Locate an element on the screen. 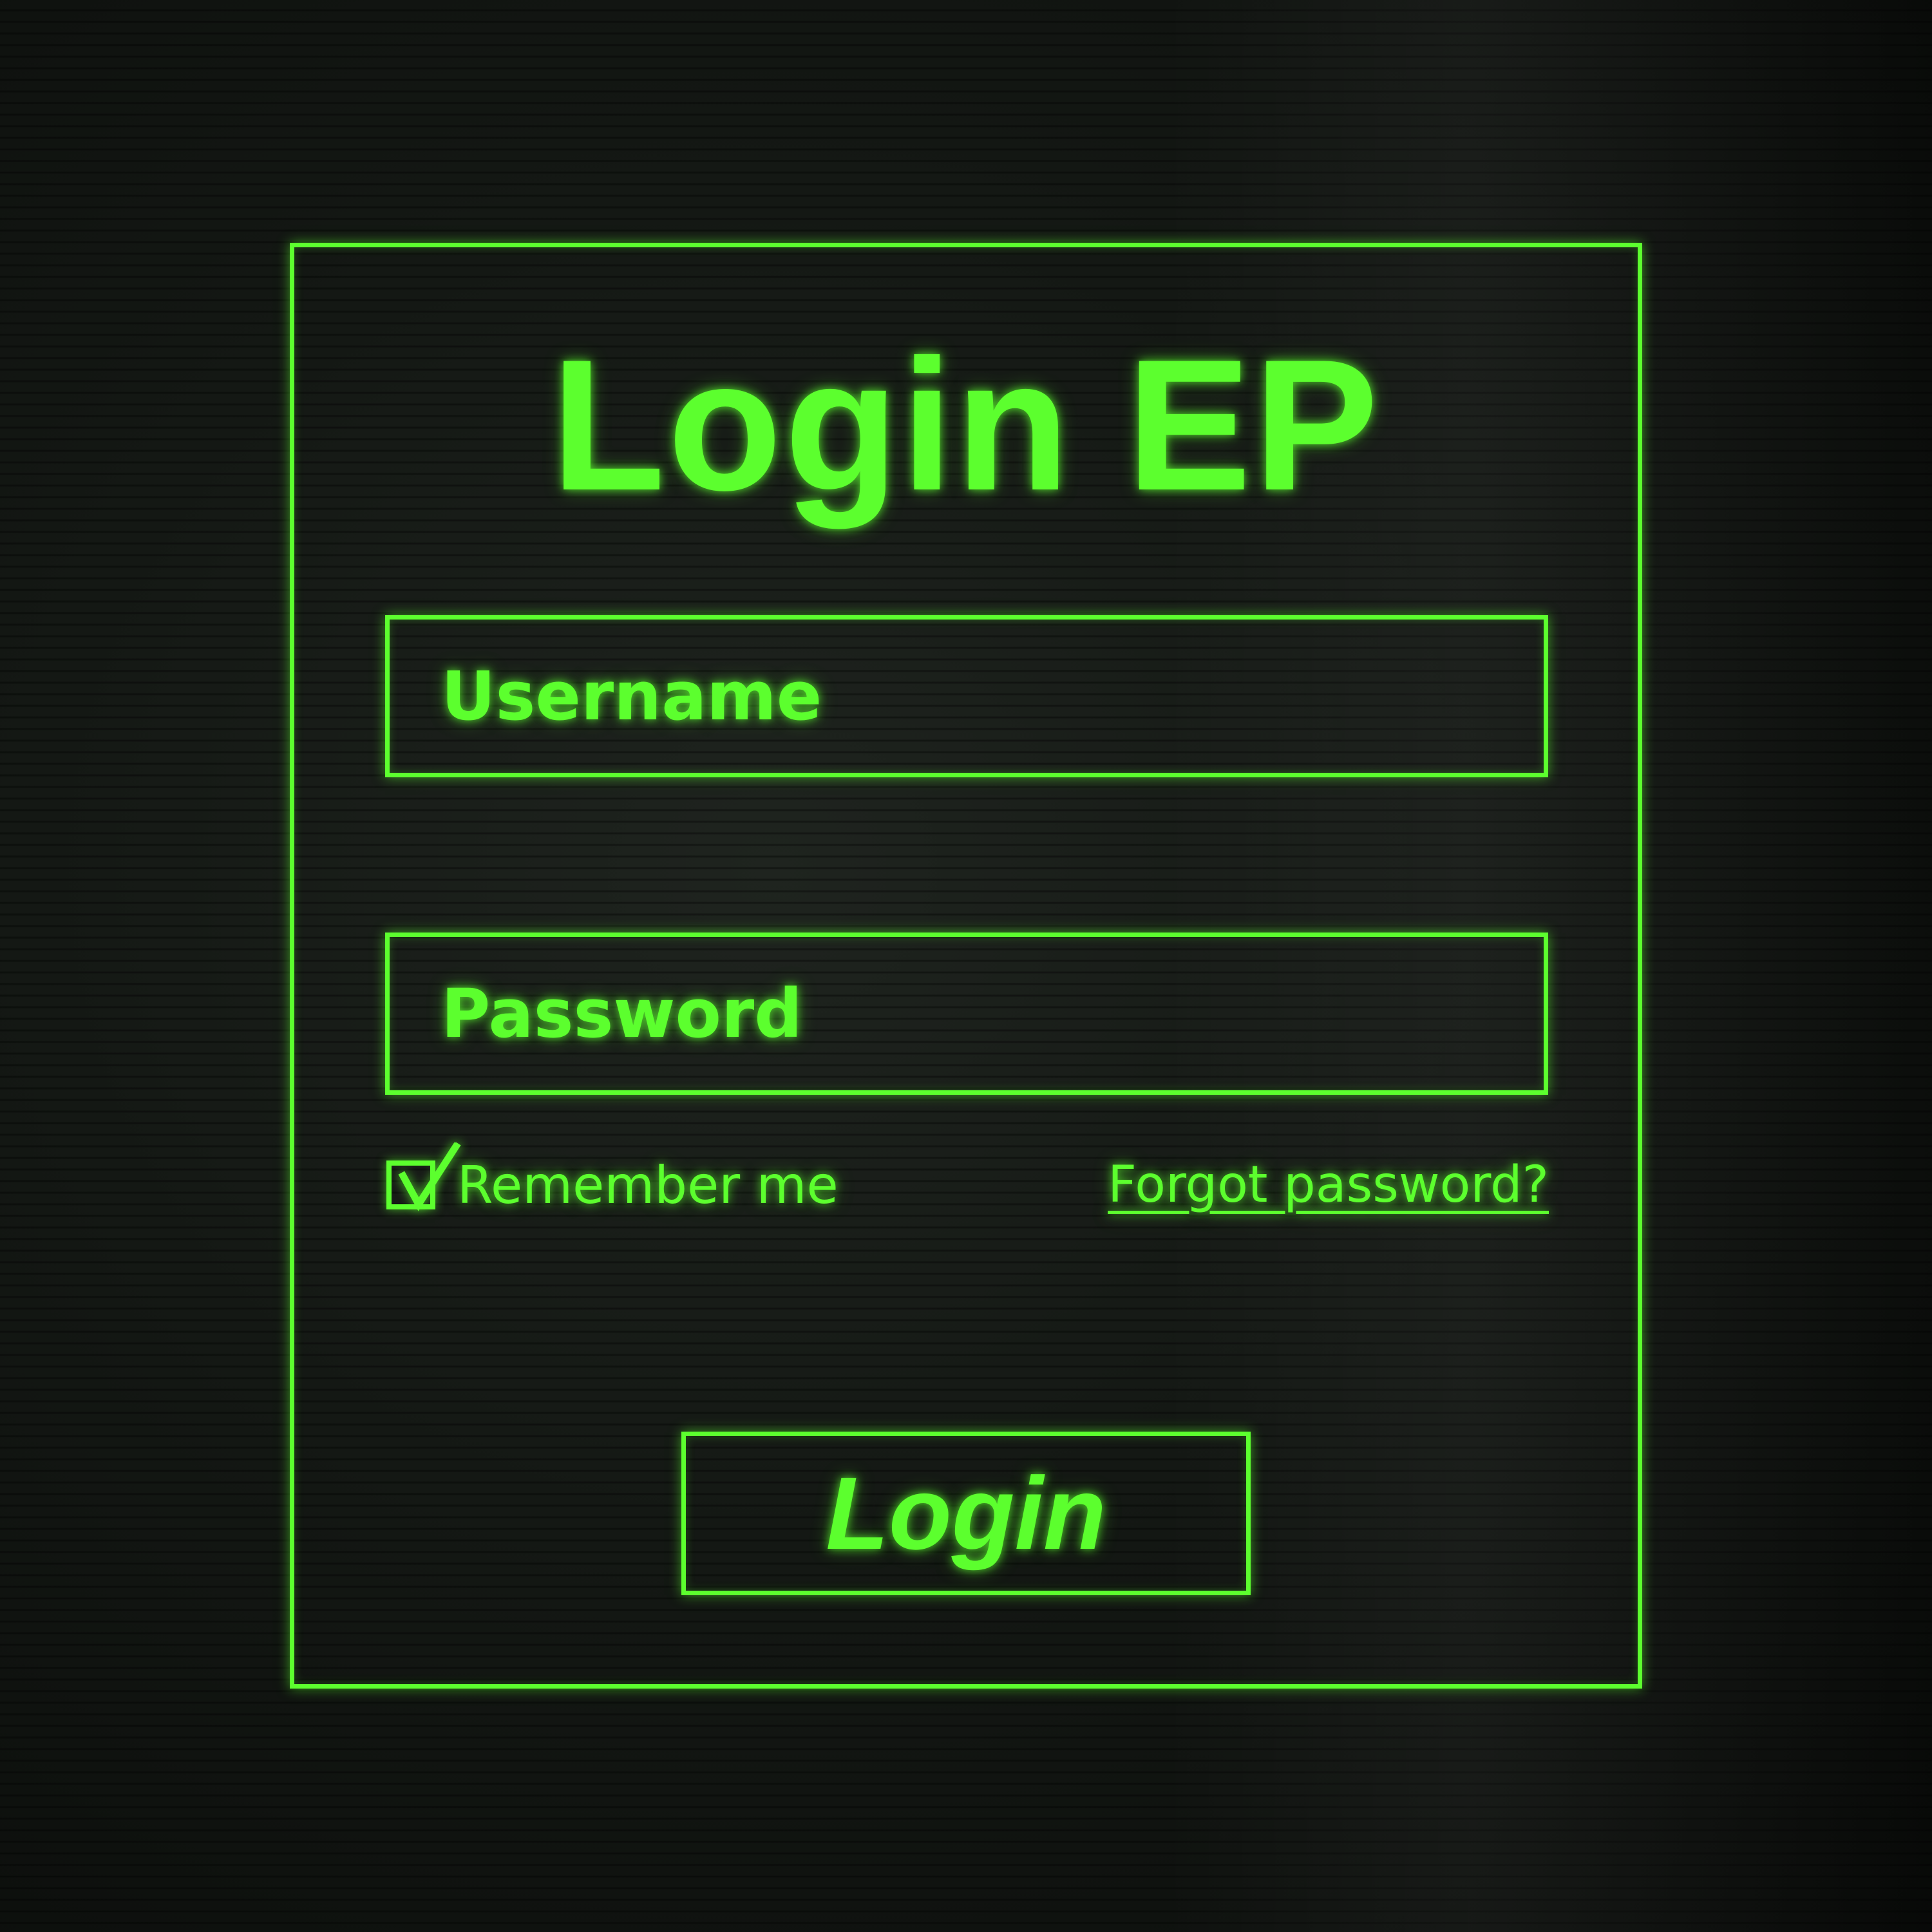 The height and width of the screenshot is (1932, 1932). remember-me-option: Remember me is located at coordinates (612, 1183).